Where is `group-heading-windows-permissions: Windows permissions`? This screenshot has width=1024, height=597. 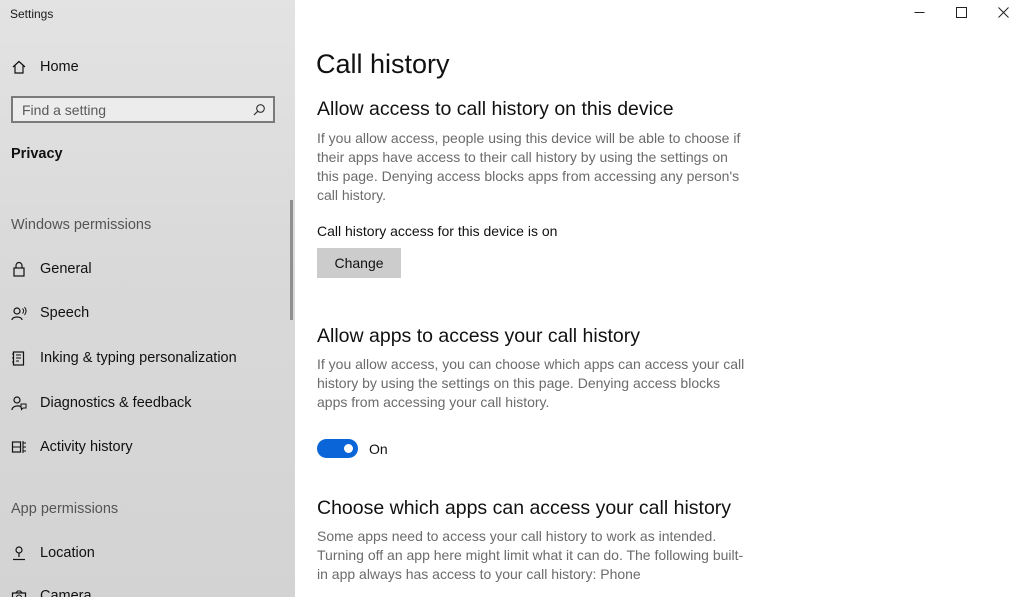
group-heading-windows-permissions: Windows permissions is located at coordinates (81, 225).